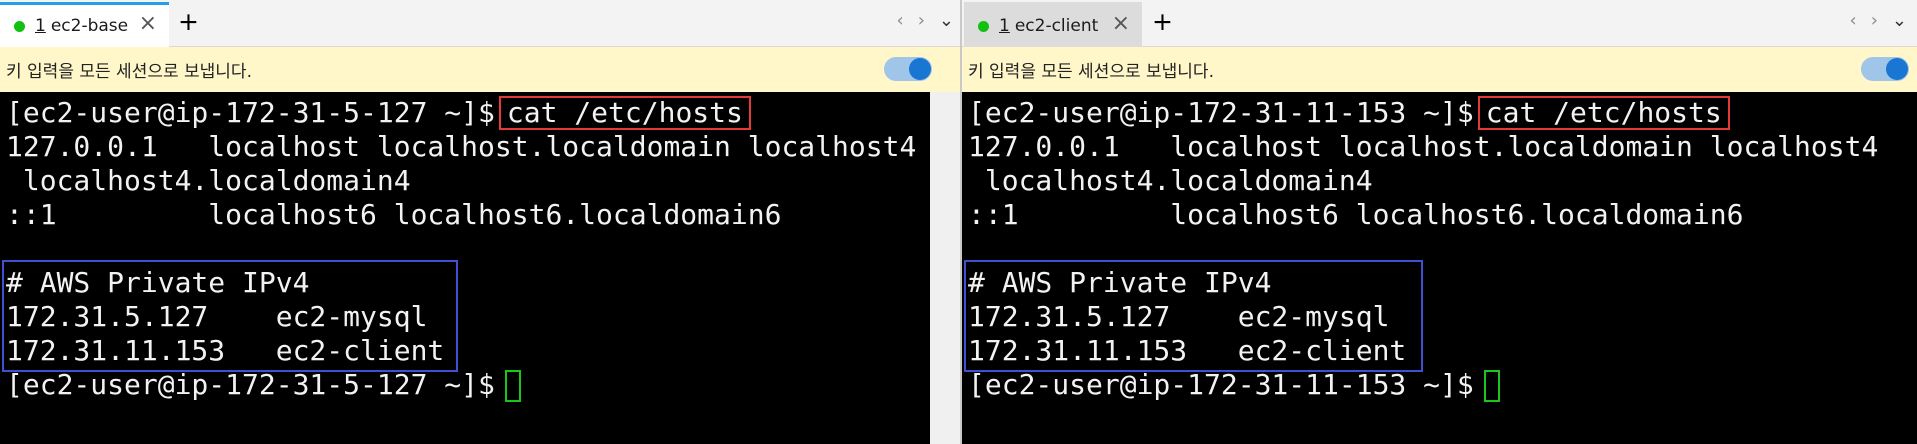 Image resolution: width=1917 pixels, height=444 pixels. I want to click on tab-bar: 1 ec2-base × + ‹ › ⌄, so click(480, 23).